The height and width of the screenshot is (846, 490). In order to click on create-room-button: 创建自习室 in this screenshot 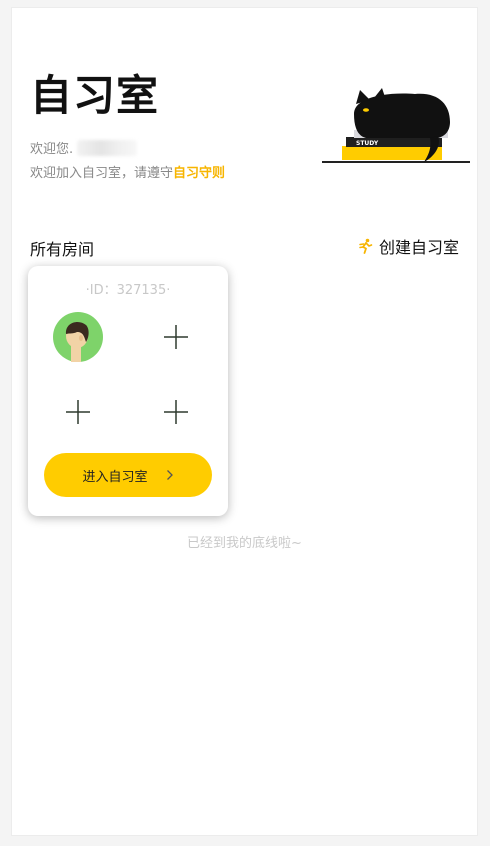, I will do `click(408, 246)`.